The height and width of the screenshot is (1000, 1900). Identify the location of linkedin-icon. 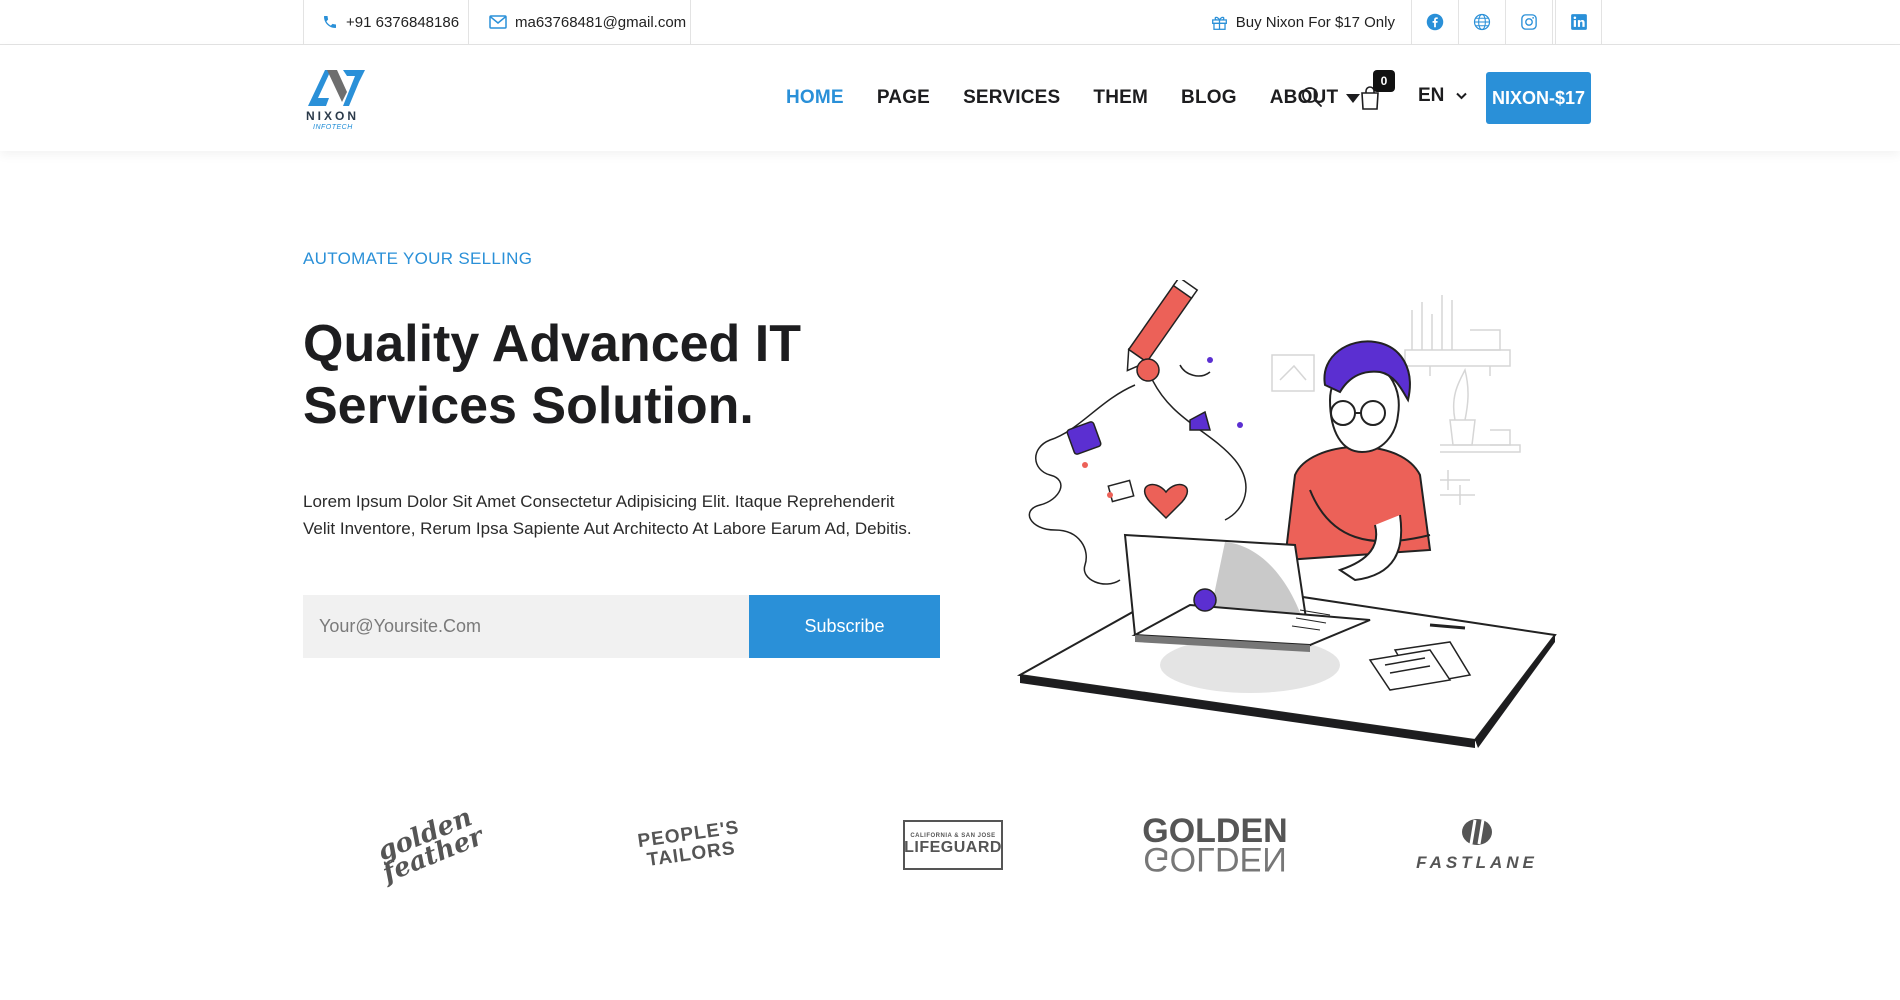
(1578, 22).